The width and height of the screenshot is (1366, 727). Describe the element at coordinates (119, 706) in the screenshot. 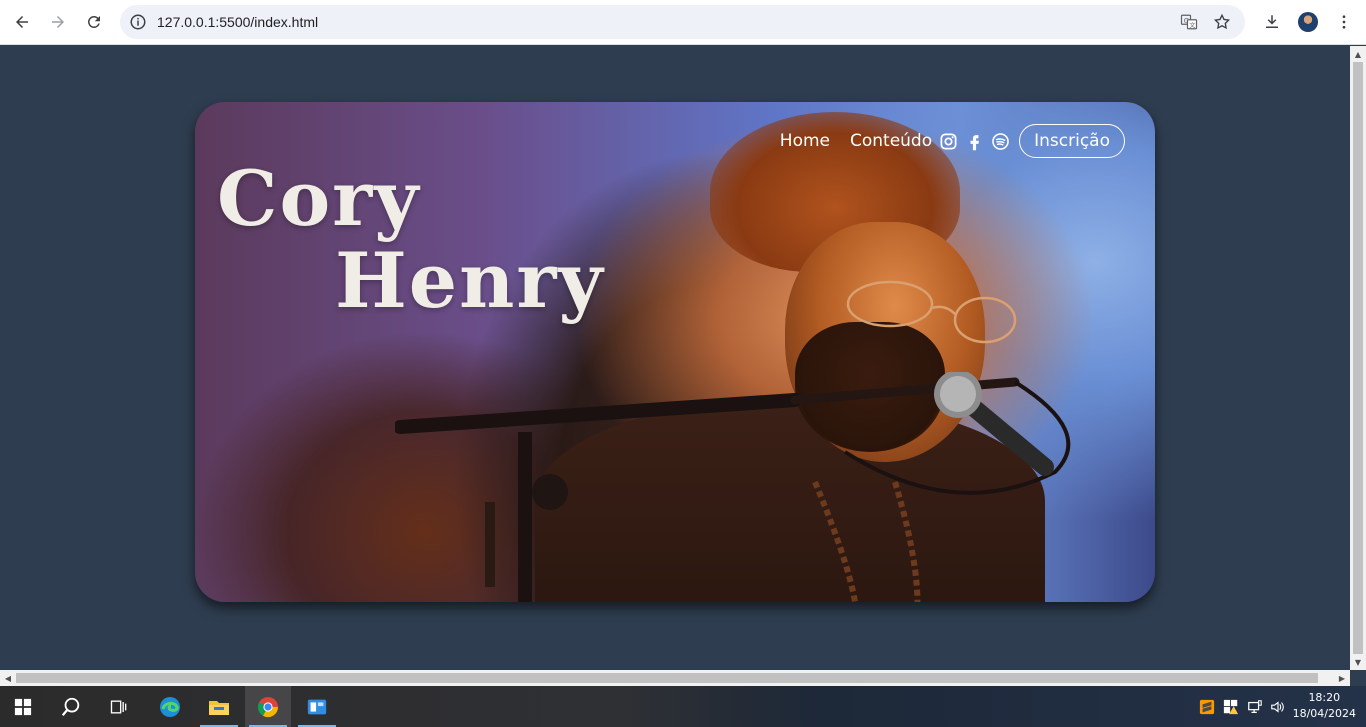

I see `task-view-icon` at that location.